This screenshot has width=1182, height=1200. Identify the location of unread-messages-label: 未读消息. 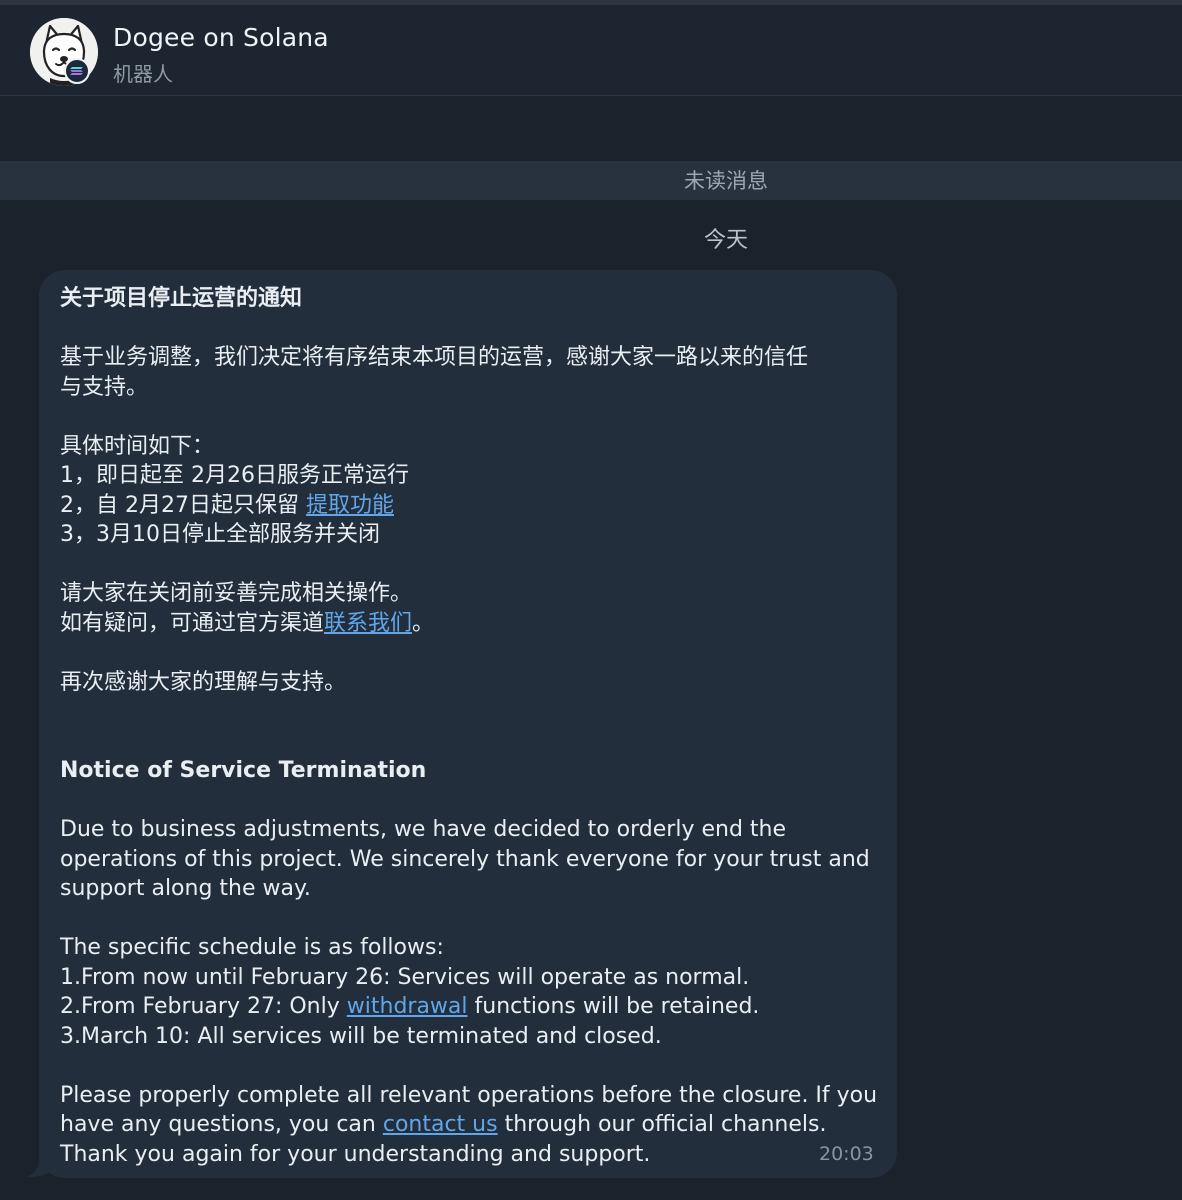
(726, 181).